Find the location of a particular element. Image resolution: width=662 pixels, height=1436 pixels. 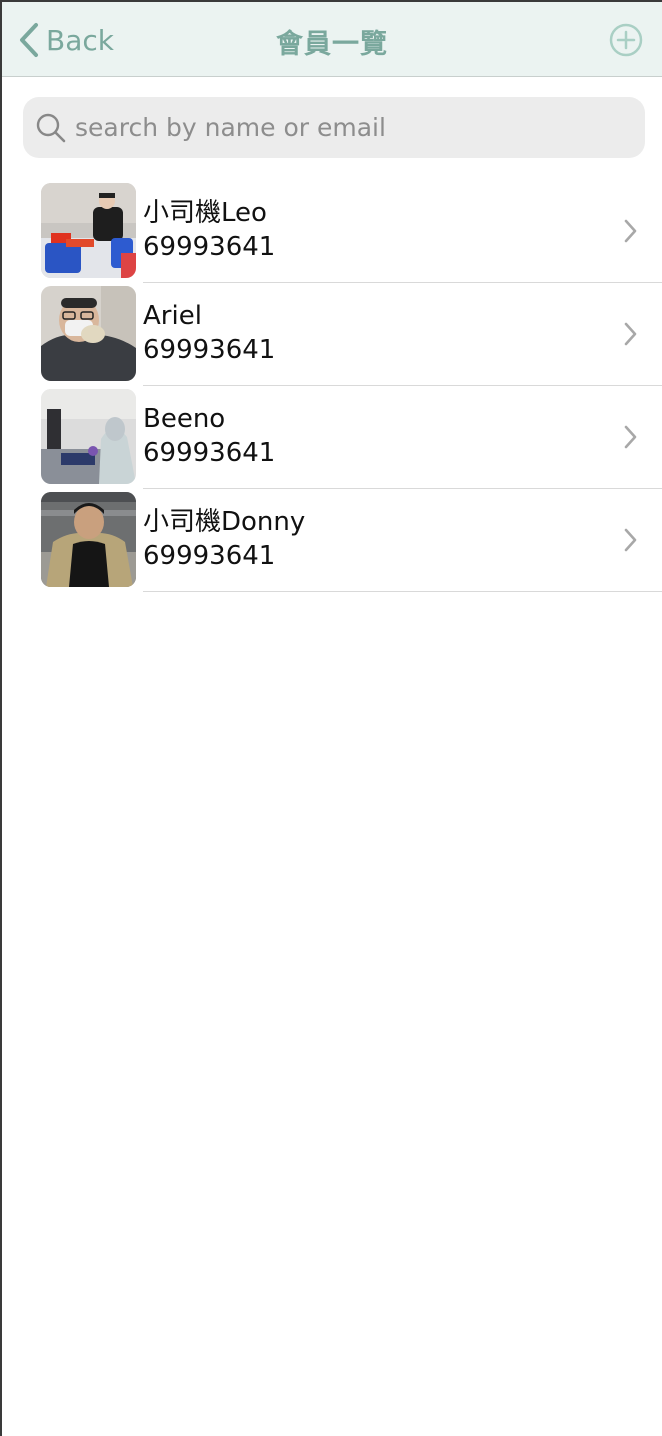

member-info: Beeno 69993641 is located at coordinates (209, 436).